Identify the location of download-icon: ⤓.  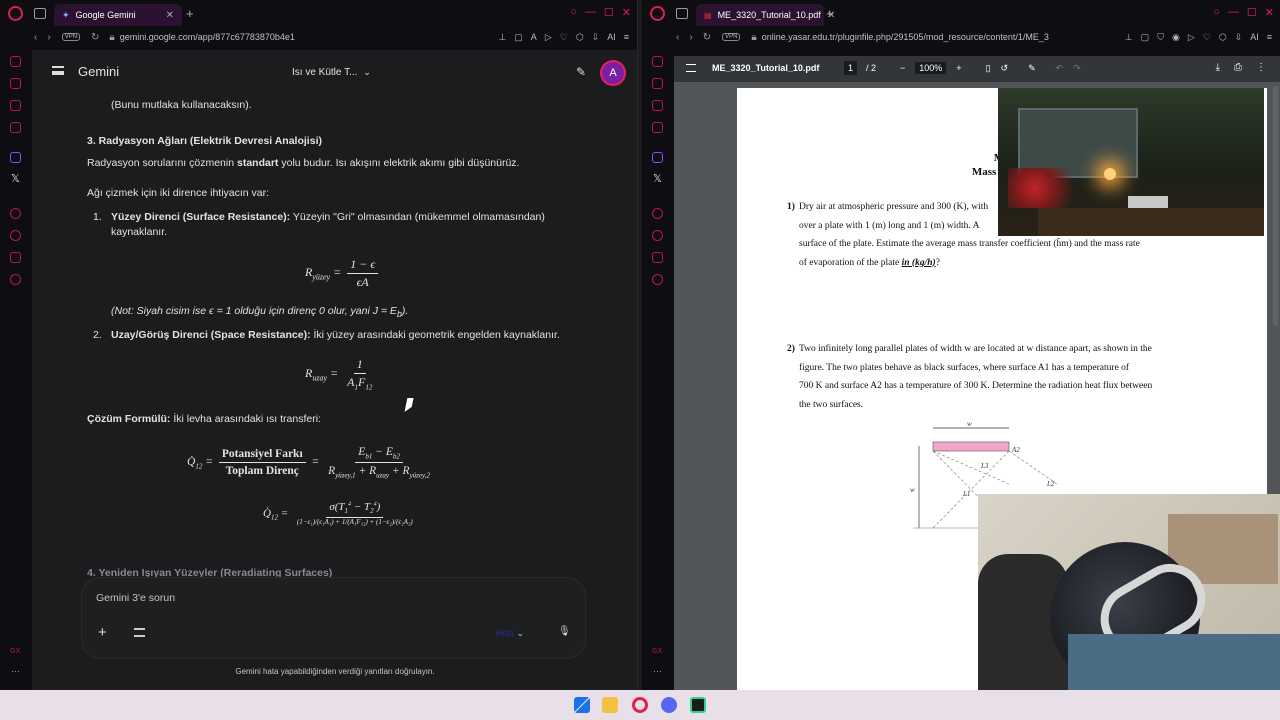
(1218, 67).